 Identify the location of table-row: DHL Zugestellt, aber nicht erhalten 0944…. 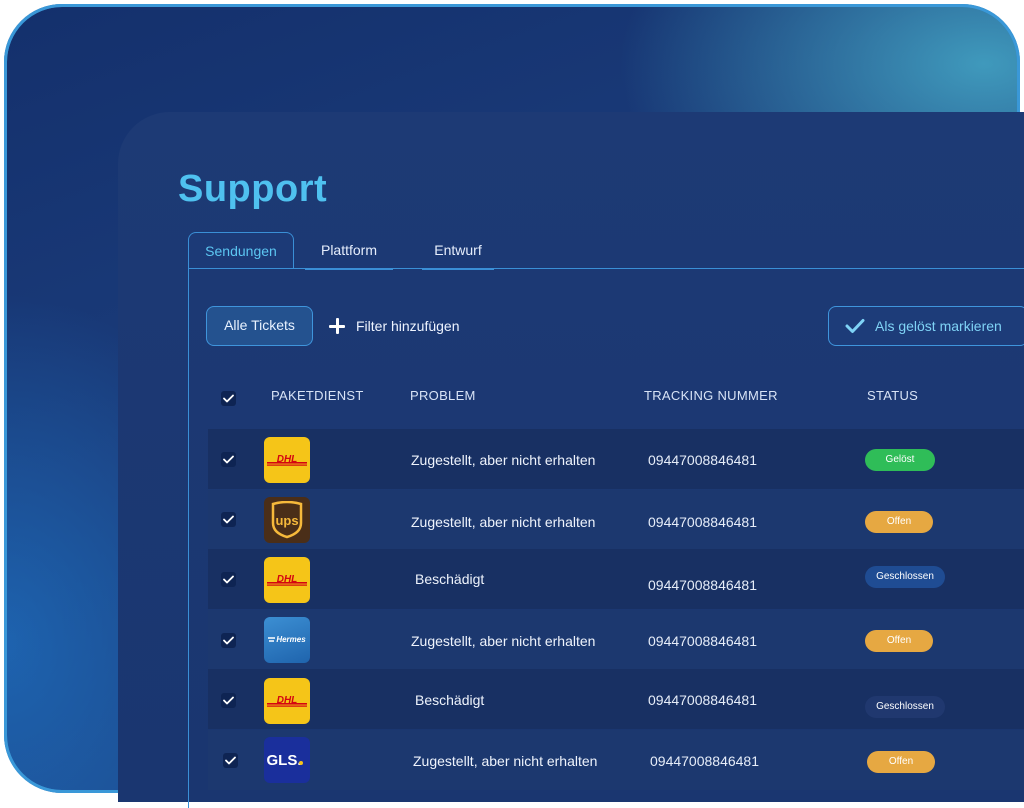
(616, 459).